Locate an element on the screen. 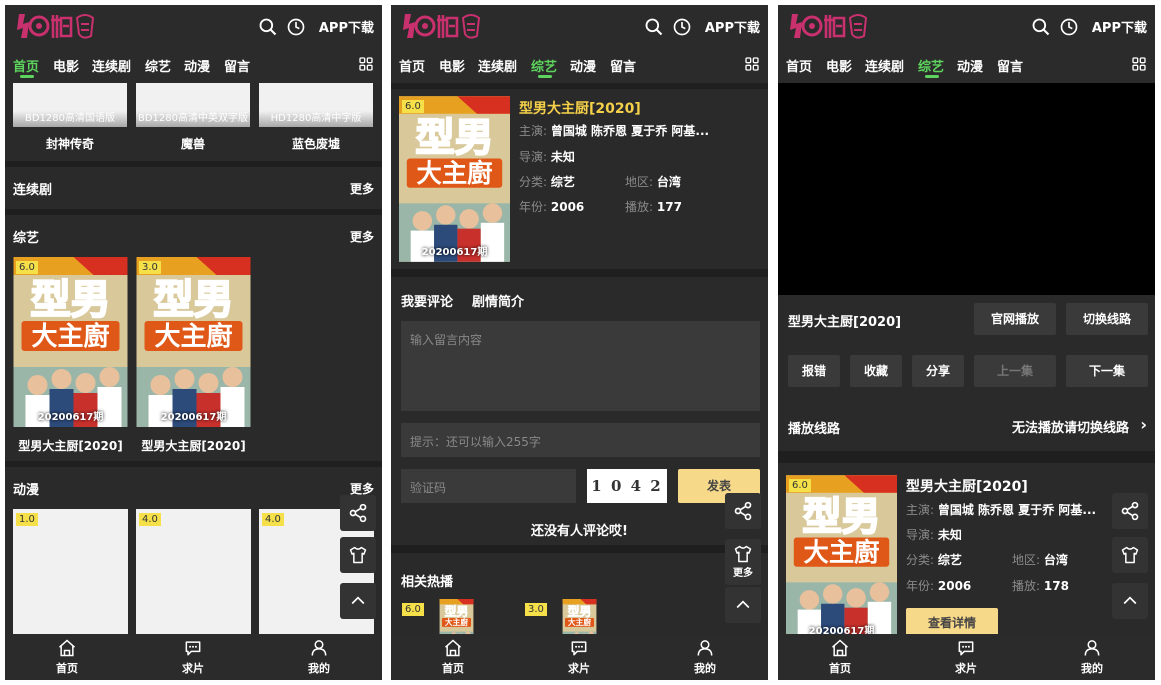  related-section: 相关热播 6.0 3.0 is located at coordinates (579, 598).